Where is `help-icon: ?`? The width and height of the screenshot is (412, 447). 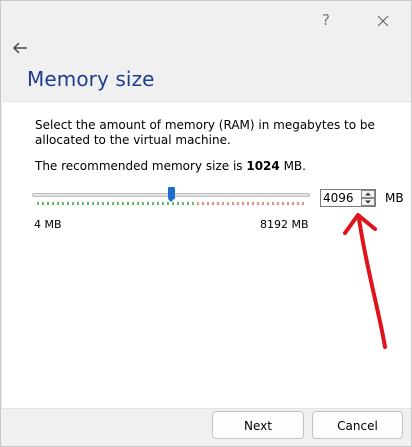 help-icon: ? is located at coordinates (326, 20).